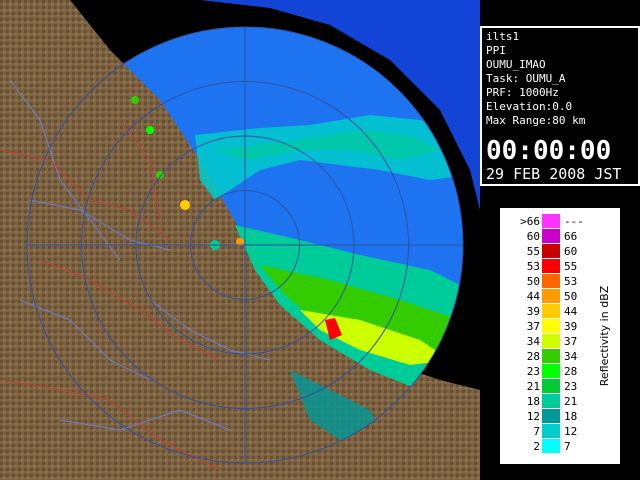 The image size is (640, 480). Describe the element at coordinates (529, 106) in the screenshot. I see `info-elevation: Elevation:0.0` at that location.